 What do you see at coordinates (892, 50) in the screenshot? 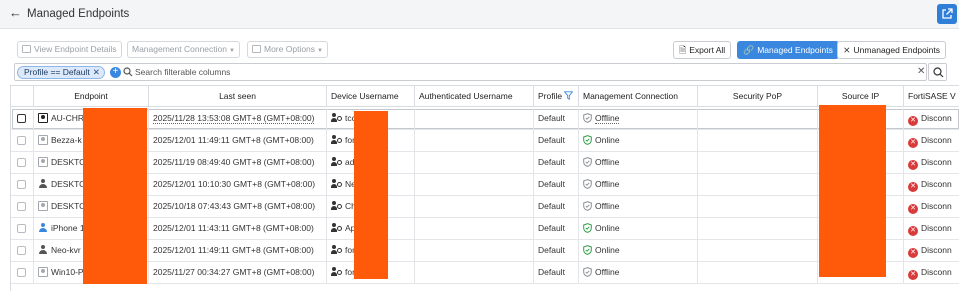
I see `unmanaged-endpoints-toggle: ⨯ Unmanaged Endpoints` at bounding box center [892, 50].